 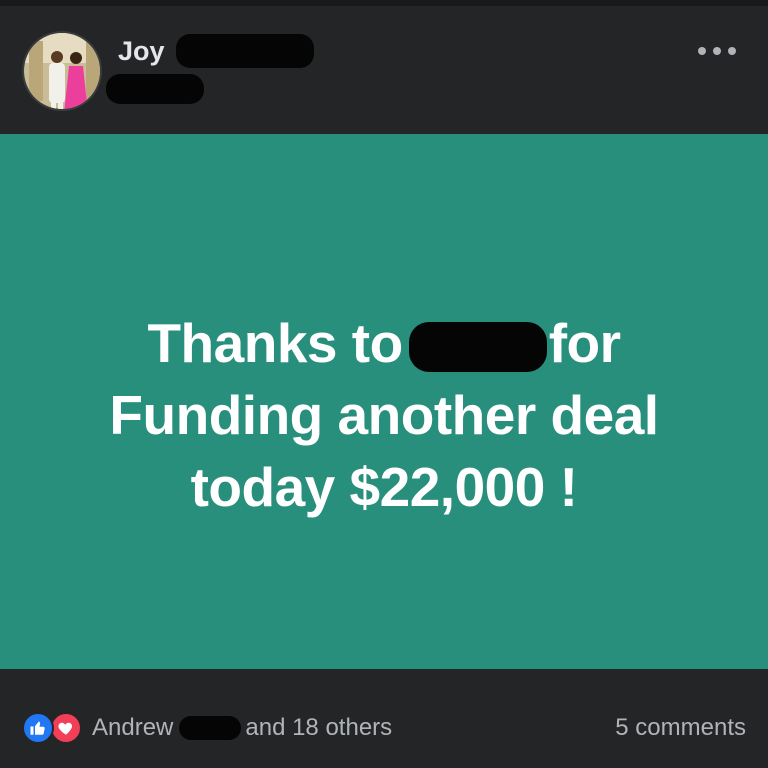 I want to click on love-icon, so click(x=66, y=728).